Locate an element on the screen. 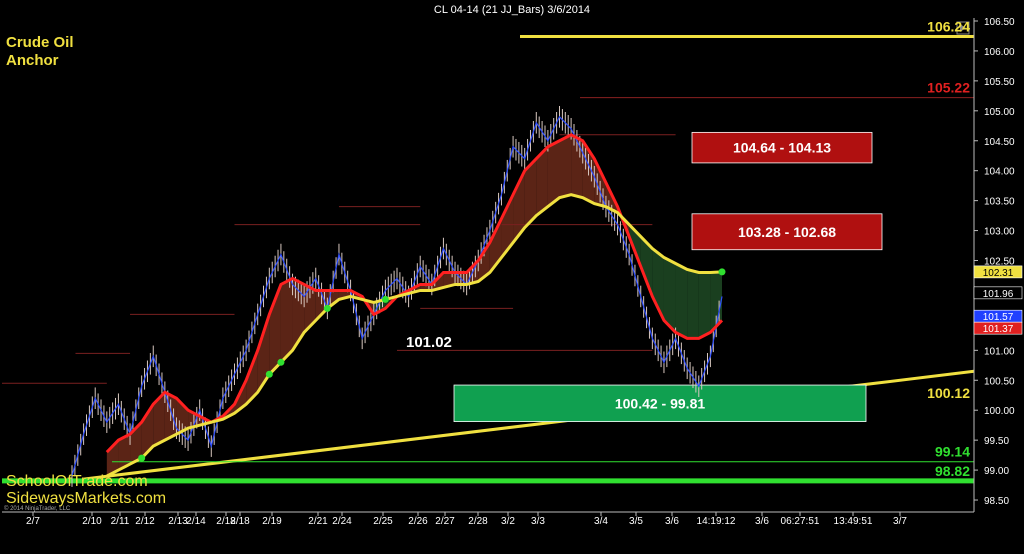 This screenshot has width=1024, height=554. chart-title-anchor: Anchor is located at coordinates (32, 60).